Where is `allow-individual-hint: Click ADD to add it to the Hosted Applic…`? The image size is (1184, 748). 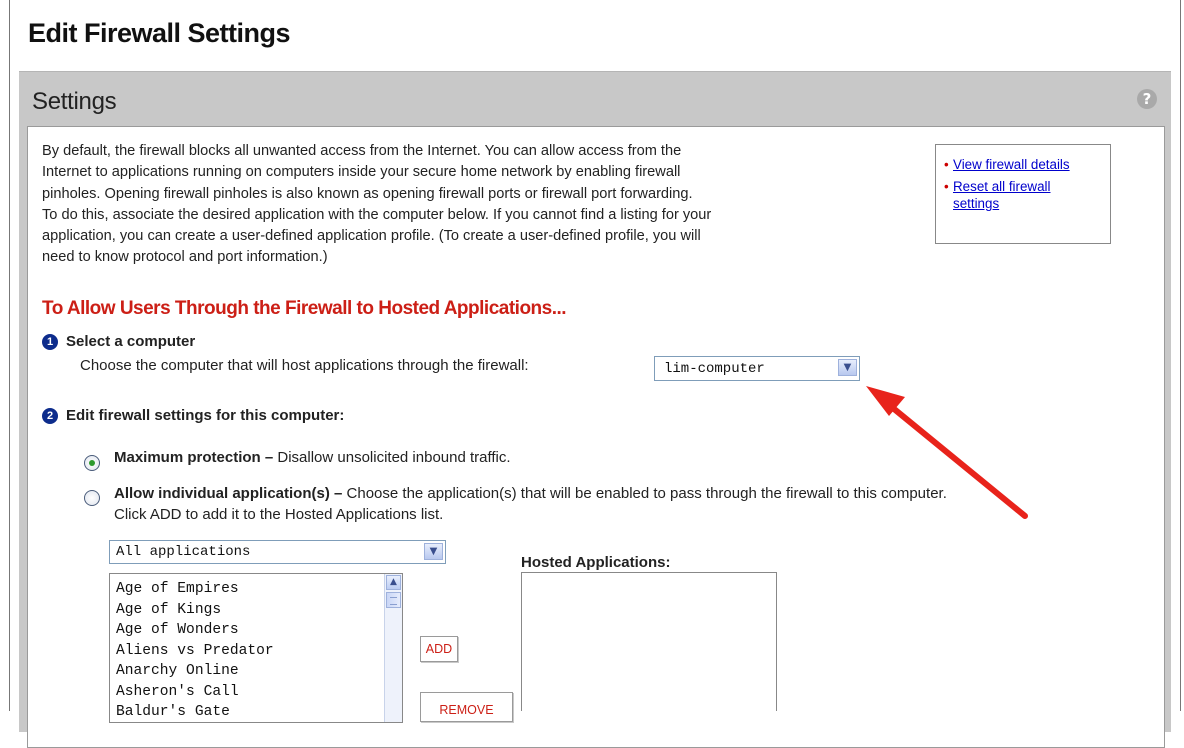 allow-individual-hint: Click ADD to add it to the Hosted Applic… is located at coordinates (279, 514).